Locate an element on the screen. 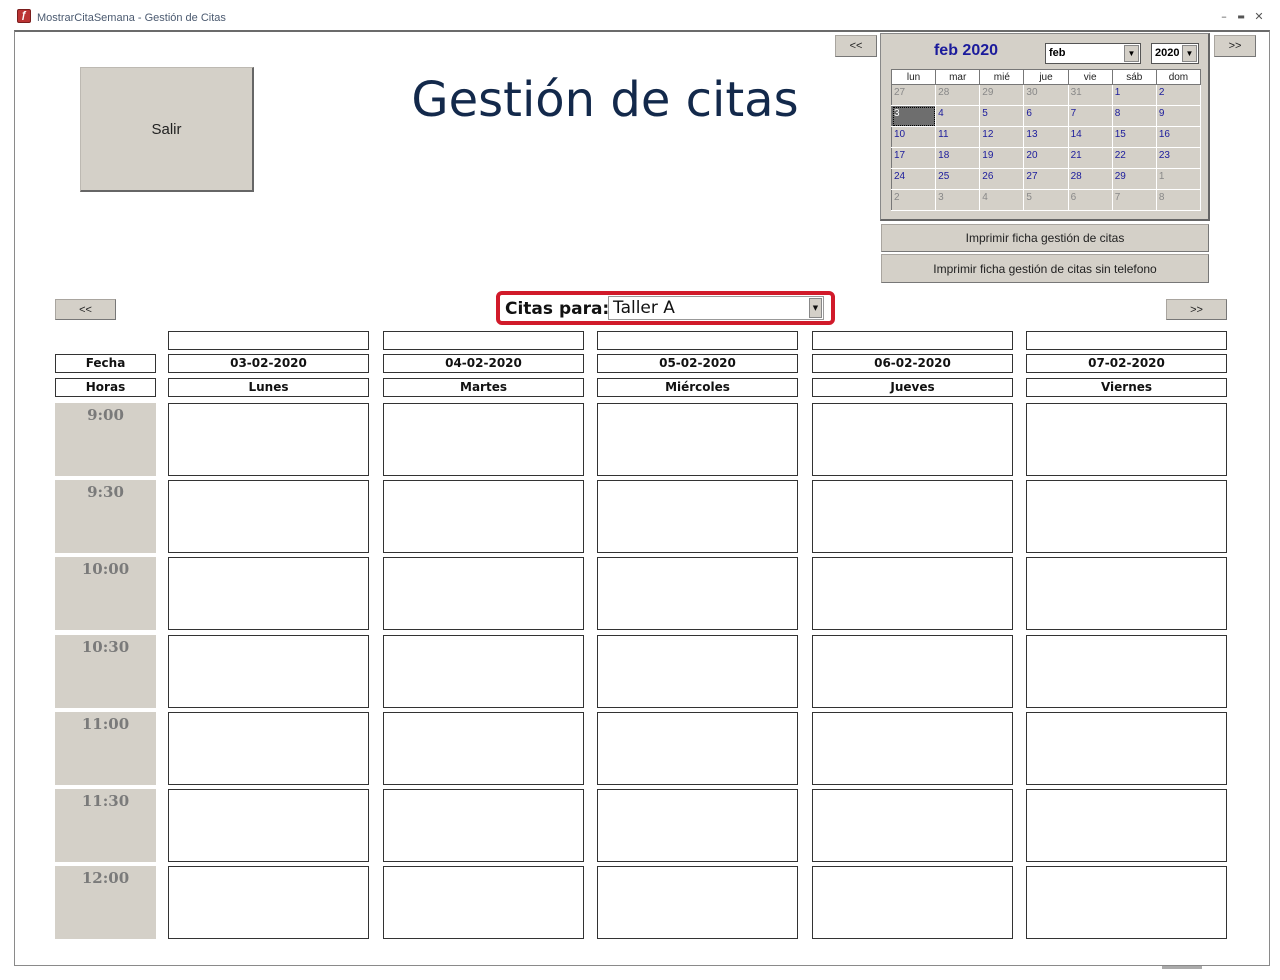 This screenshot has width=1280, height=980. calendar-day-cell: 11 is located at coordinates (958, 137).